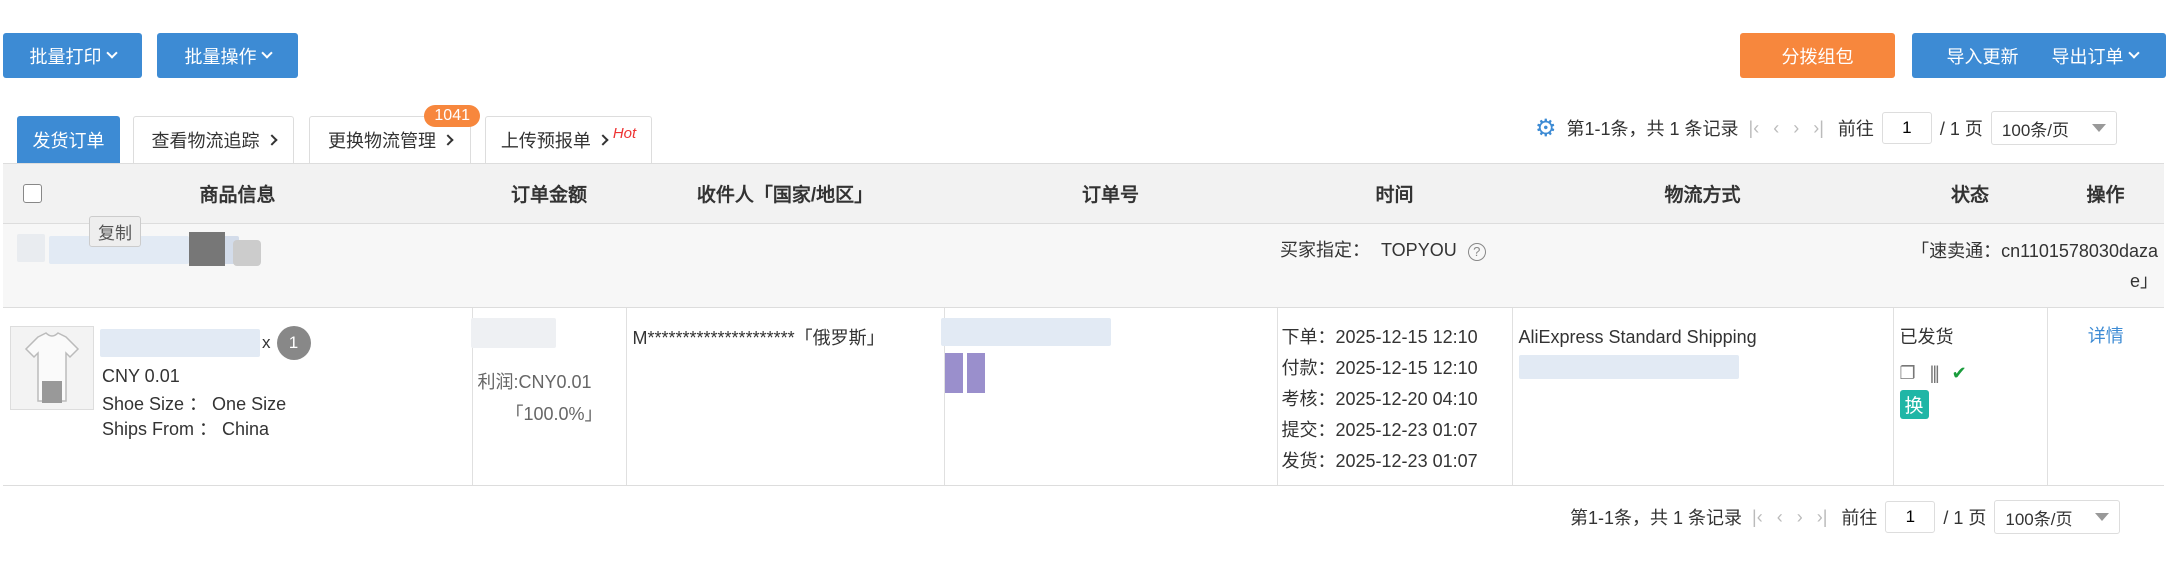 This screenshot has width=2169, height=561. I want to click on time-label: 付款：, so click(1308, 368).